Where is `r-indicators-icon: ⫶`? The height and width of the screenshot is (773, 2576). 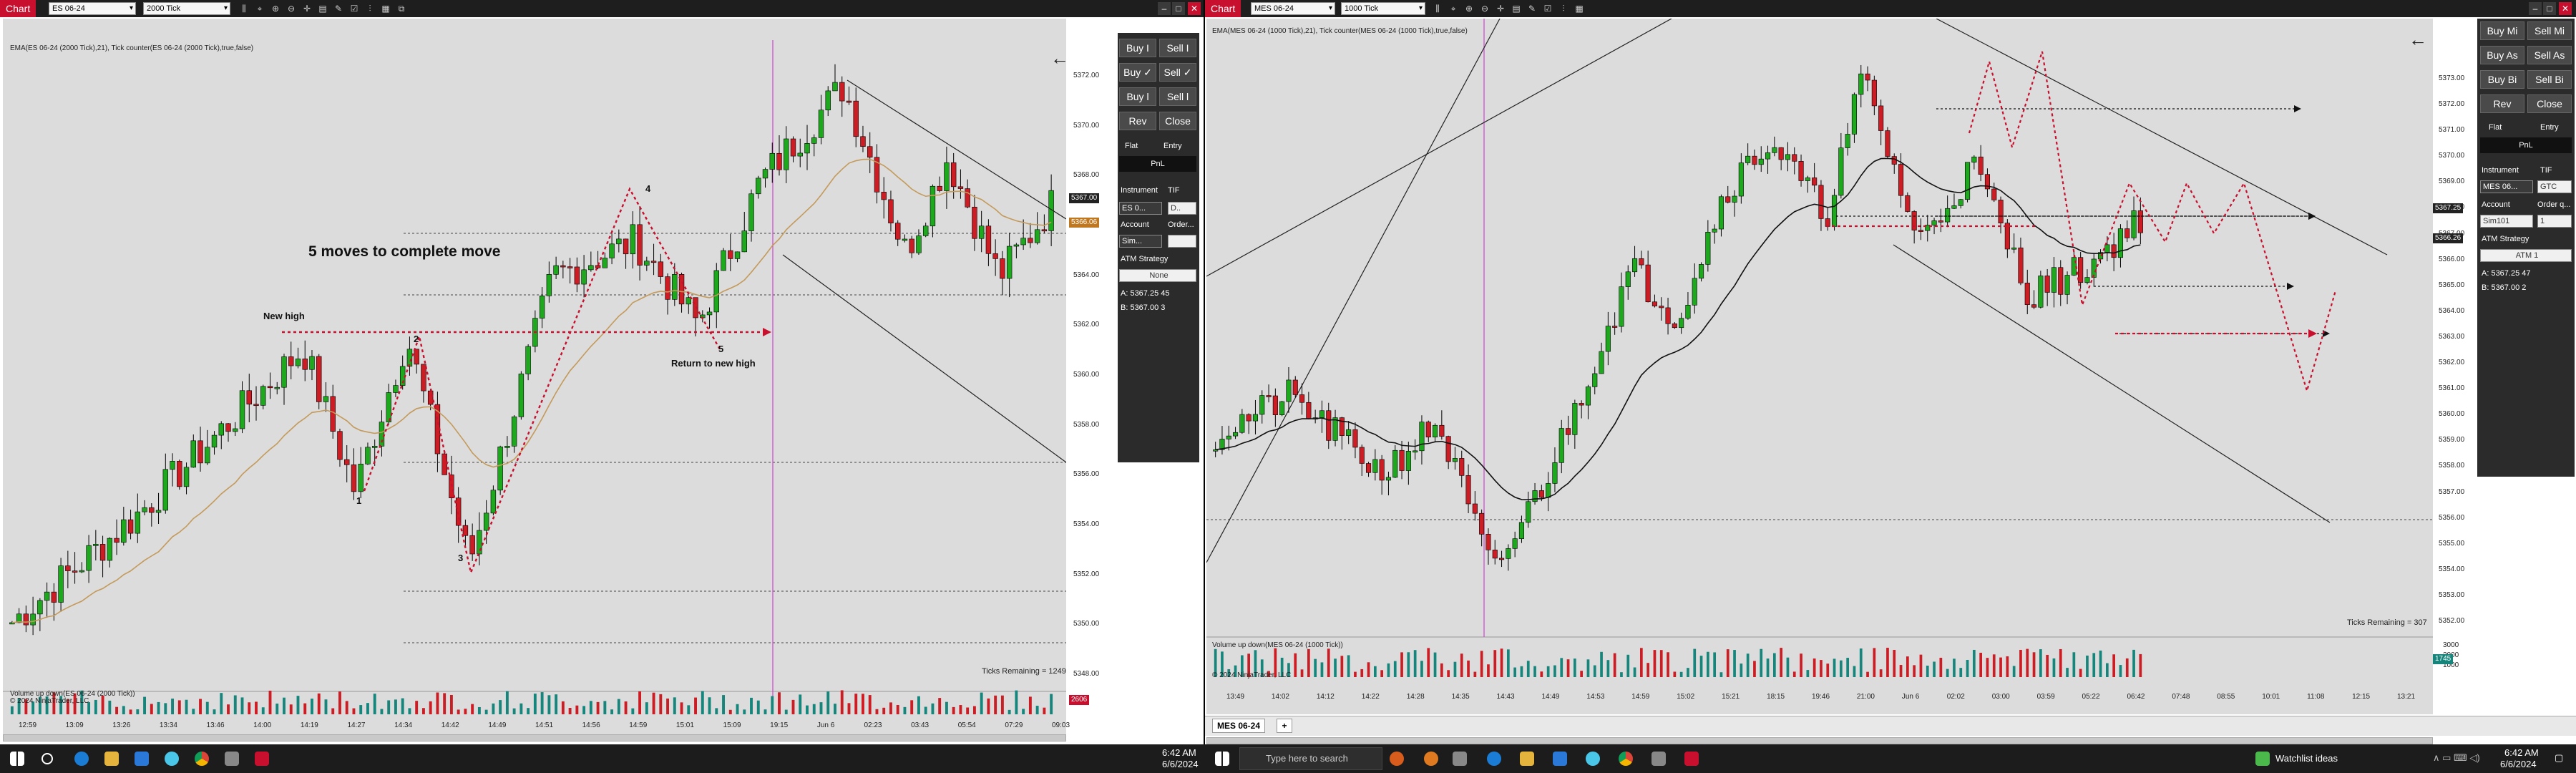 r-indicators-icon: ⫶ is located at coordinates (1563, 9).